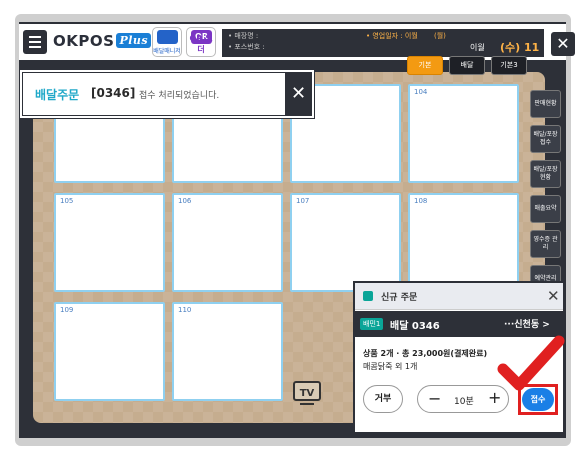 The height and width of the screenshot is (460, 586). What do you see at coordinates (545, 191) in the screenshot?
I see `side-menu: 판매현황 배달/포장 접수 배달/포장 현황 매출요약 영수증 관리 예약관리` at bounding box center [545, 191].